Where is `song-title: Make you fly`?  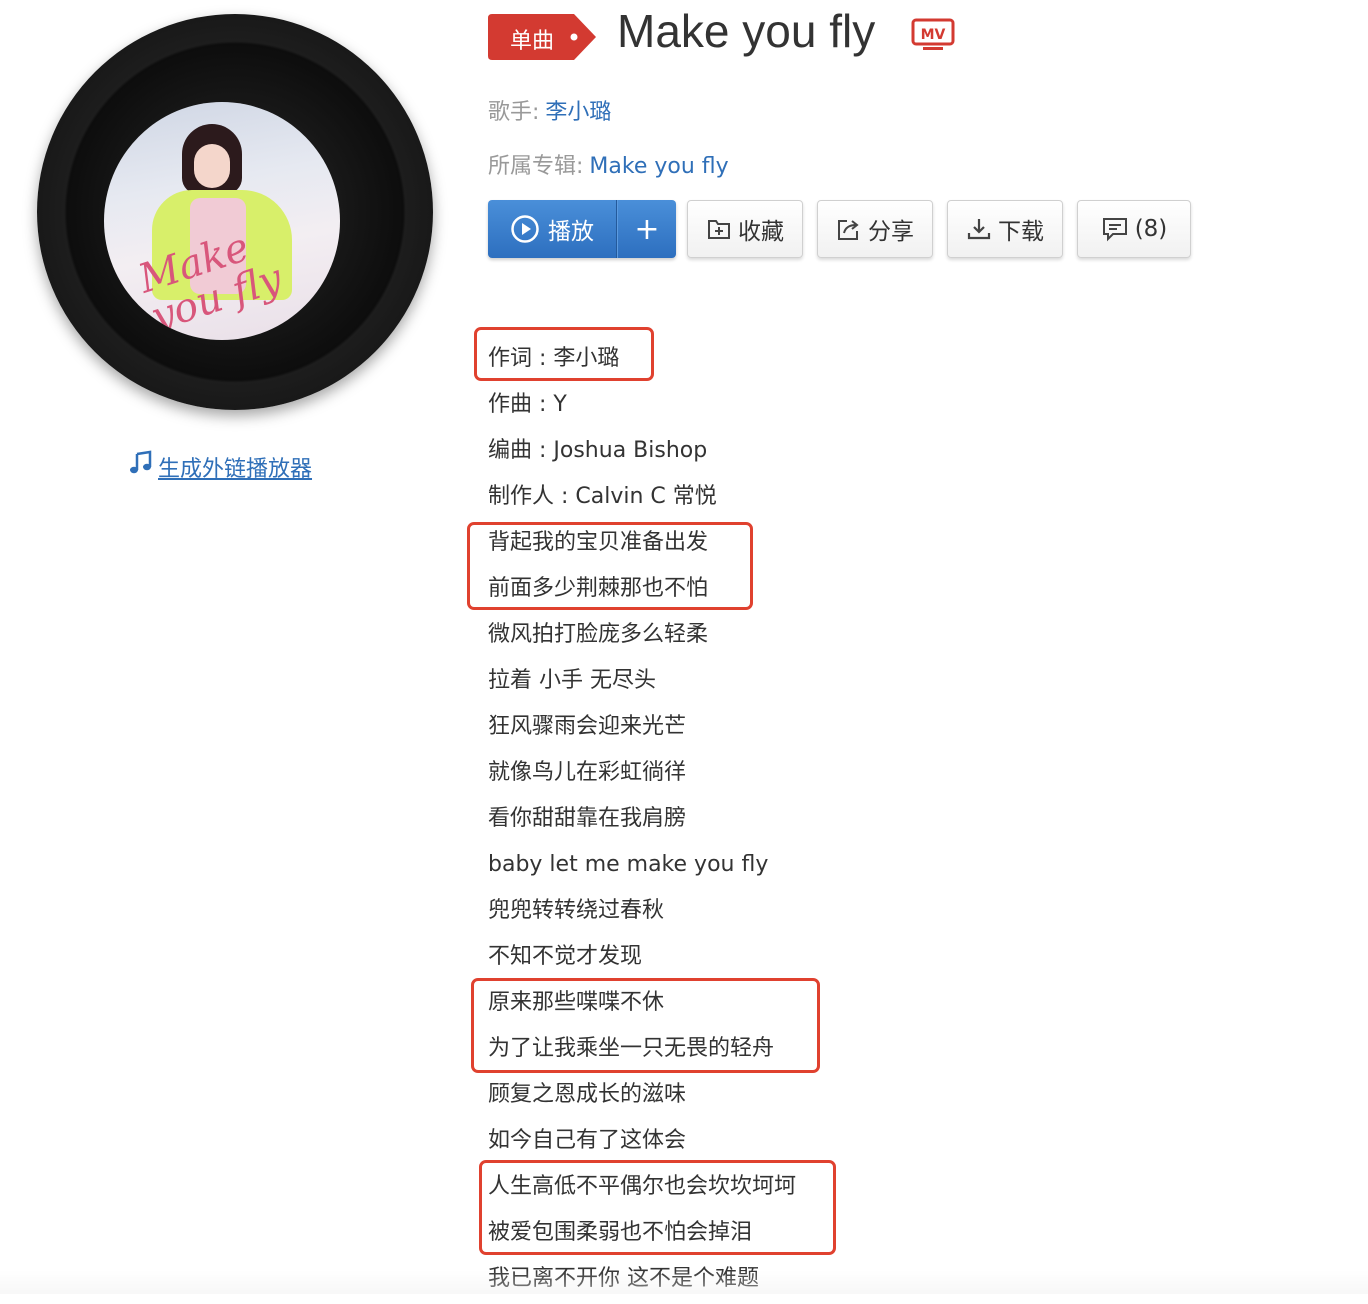 song-title: Make you fly is located at coordinates (746, 31).